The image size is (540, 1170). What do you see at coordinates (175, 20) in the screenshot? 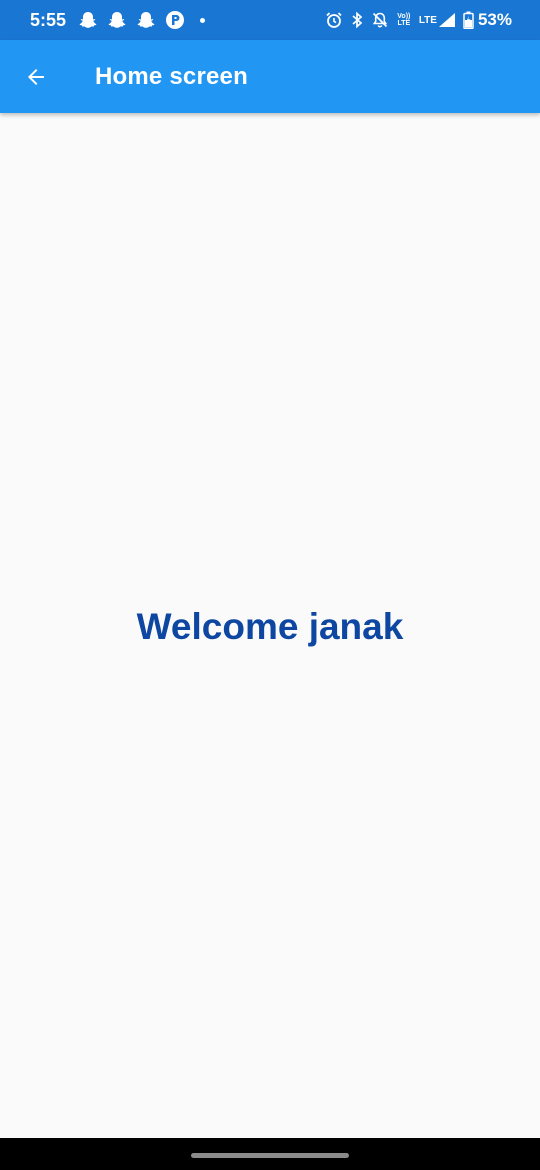
I see `app-notification-icon` at bounding box center [175, 20].